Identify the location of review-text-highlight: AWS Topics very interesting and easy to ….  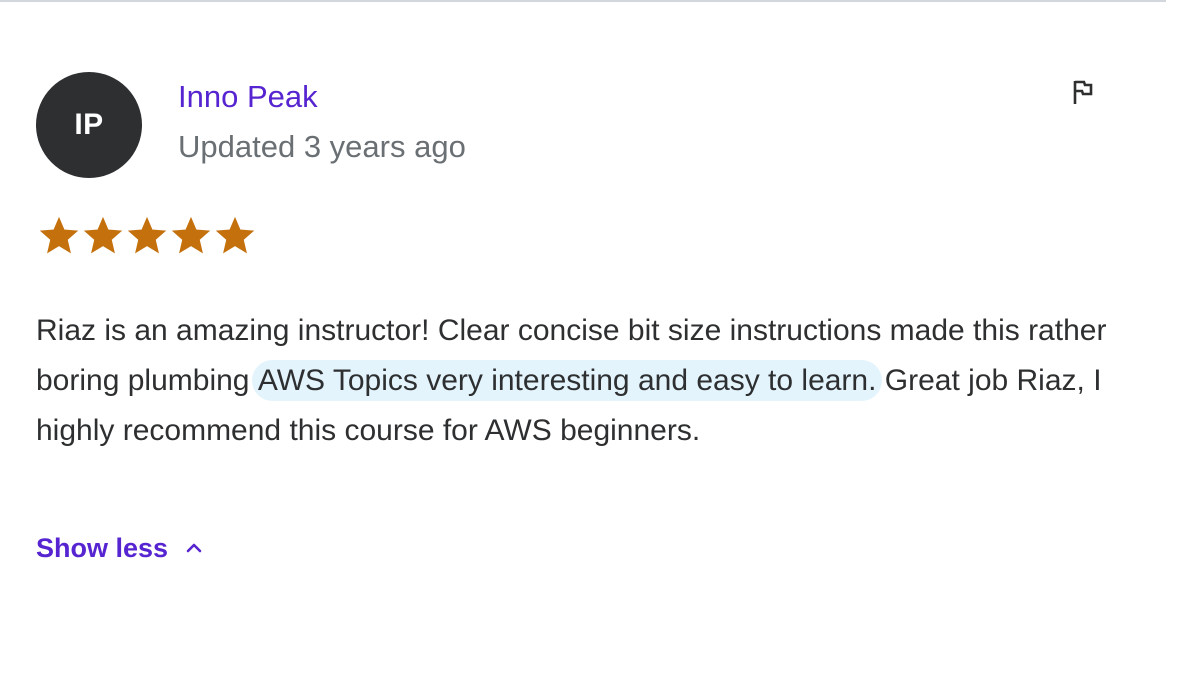
(567, 380).